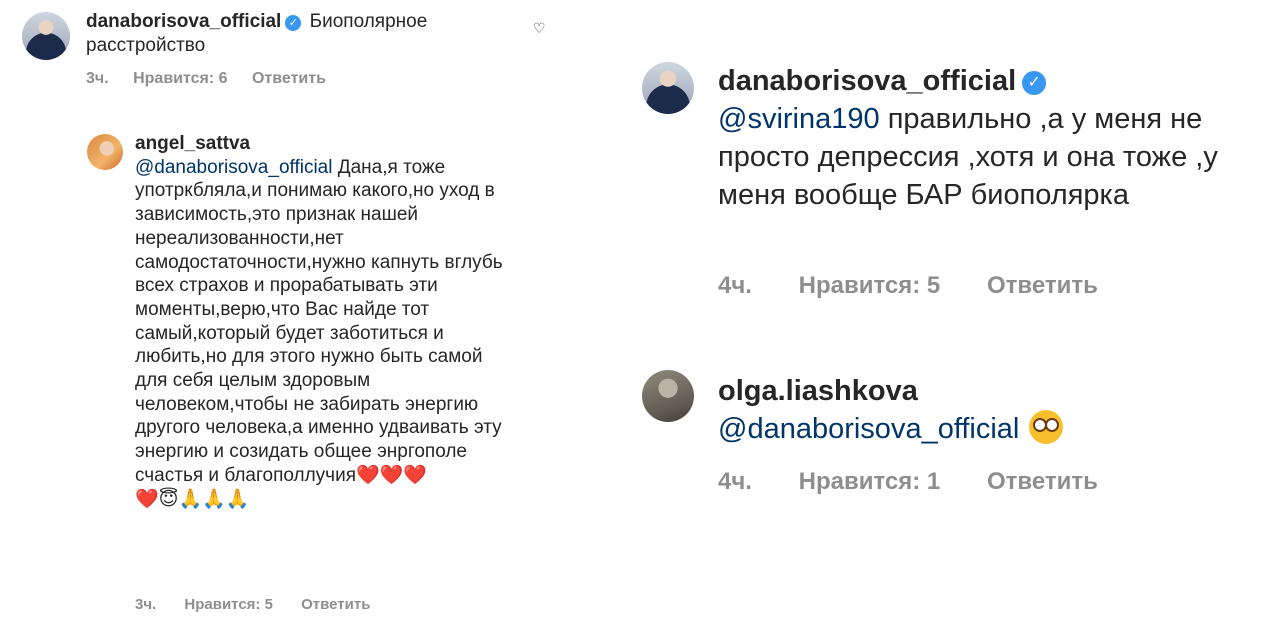 The width and height of the screenshot is (1280, 628). What do you see at coordinates (818, 391) in the screenshot?
I see `username-link: olga.liashkova` at bounding box center [818, 391].